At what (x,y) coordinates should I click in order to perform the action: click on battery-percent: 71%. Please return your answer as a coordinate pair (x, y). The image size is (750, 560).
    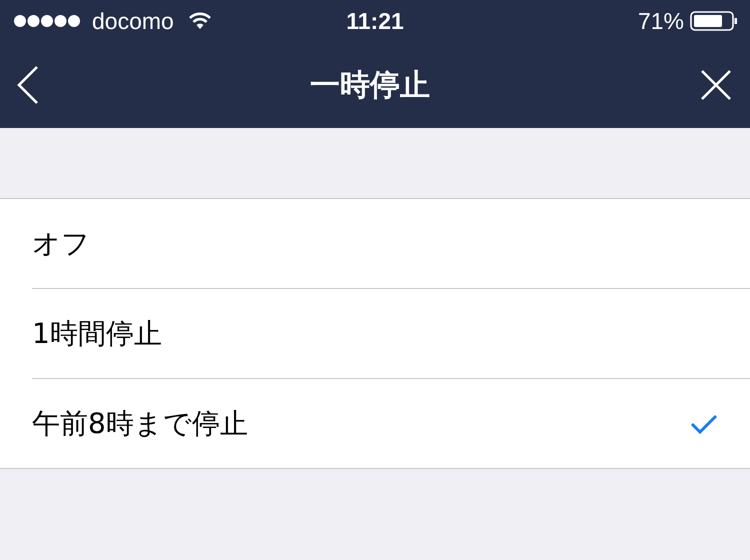
    Looking at the image, I should click on (661, 21).